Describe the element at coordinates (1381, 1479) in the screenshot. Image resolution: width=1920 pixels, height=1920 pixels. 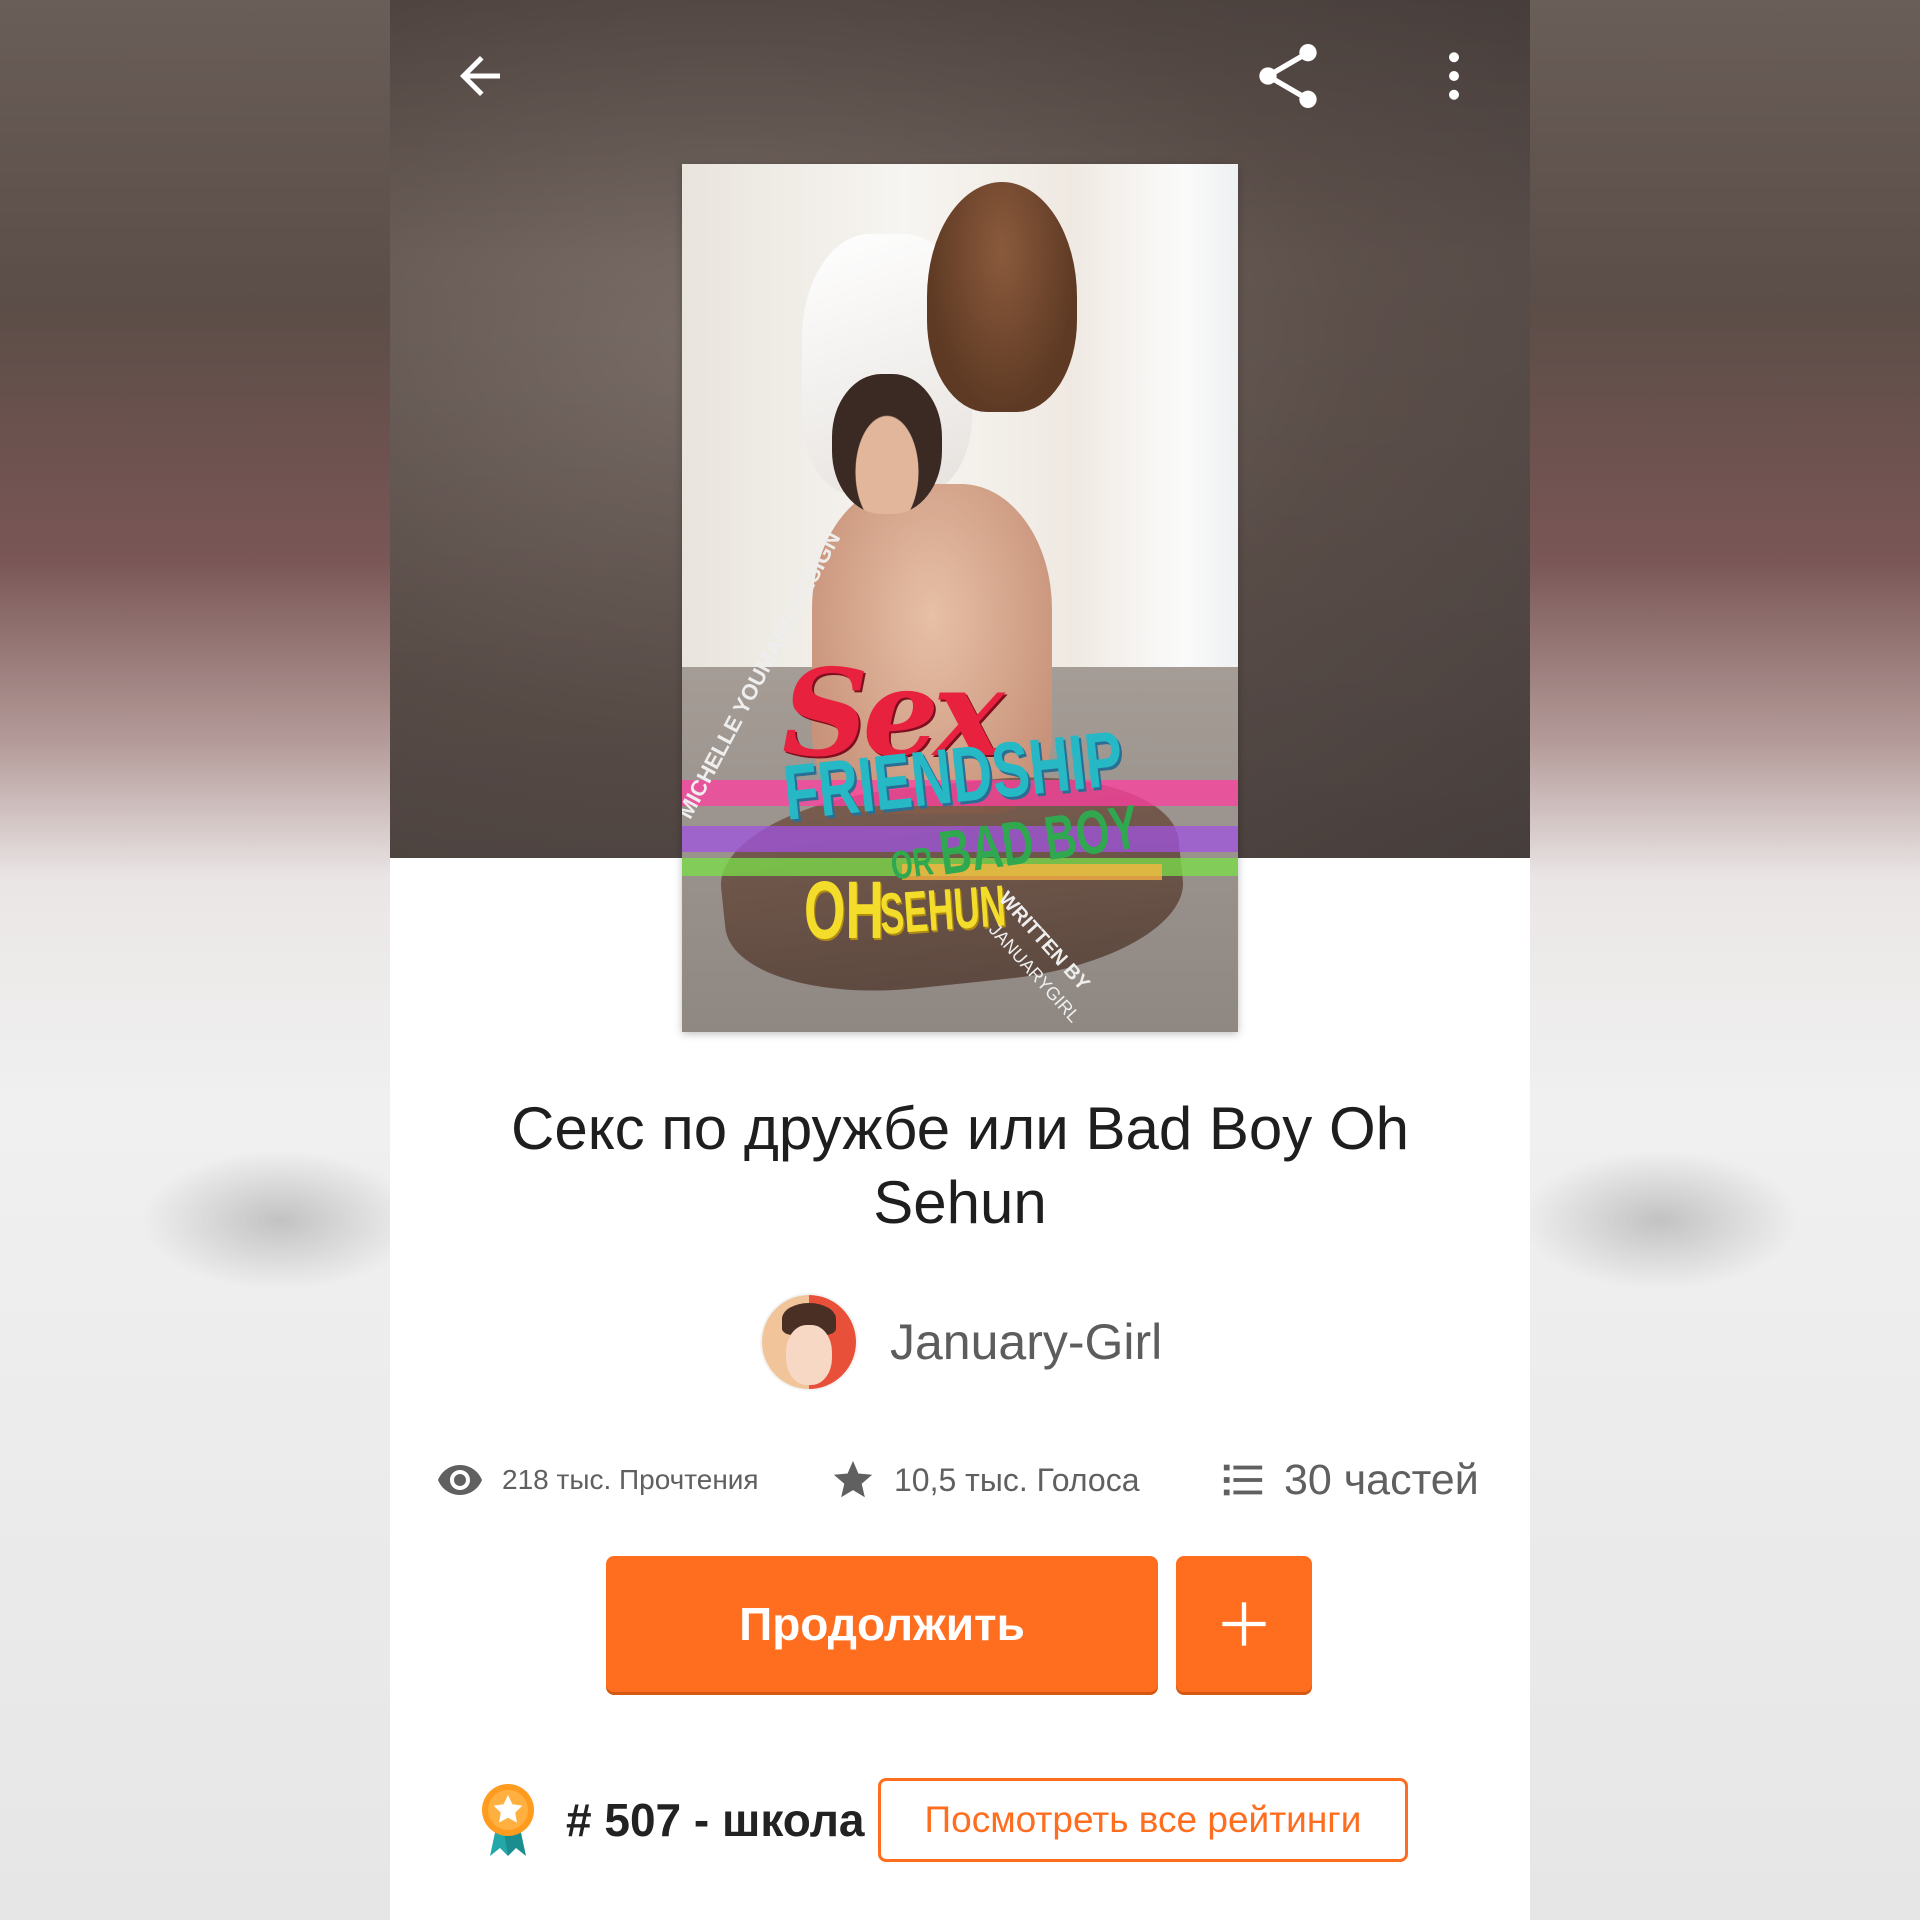
I see `parts-count: 30 частей` at that location.